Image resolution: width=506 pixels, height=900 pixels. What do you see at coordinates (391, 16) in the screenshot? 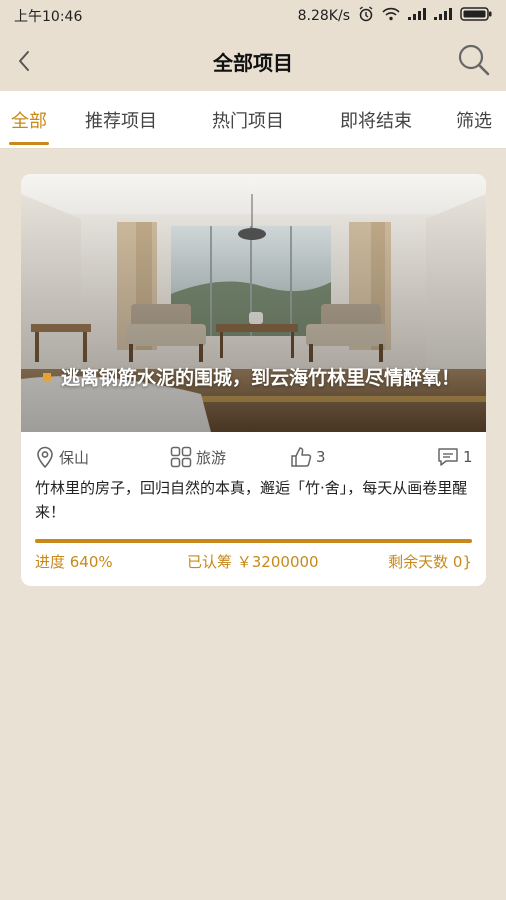
I see `wifi-icon` at bounding box center [391, 16].